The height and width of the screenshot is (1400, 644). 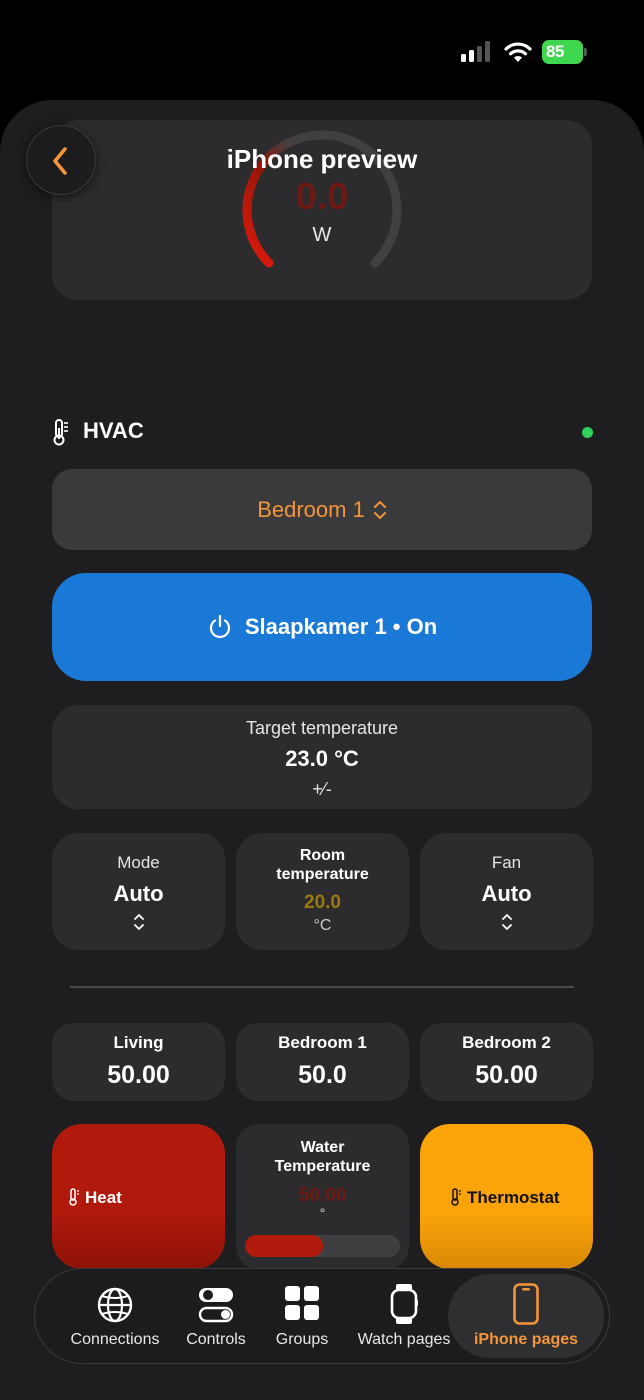 What do you see at coordinates (322, 159) in the screenshot?
I see `page-title: iPhone preview` at bounding box center [322, 159].